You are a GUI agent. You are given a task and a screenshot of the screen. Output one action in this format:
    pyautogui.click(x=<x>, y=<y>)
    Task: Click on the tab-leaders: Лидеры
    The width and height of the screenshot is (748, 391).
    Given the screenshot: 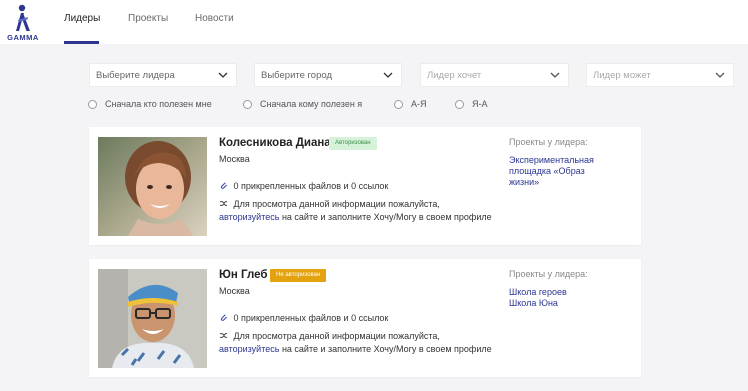 What is the action you would take?
    pyautogui.click(x=82, y=18)
    